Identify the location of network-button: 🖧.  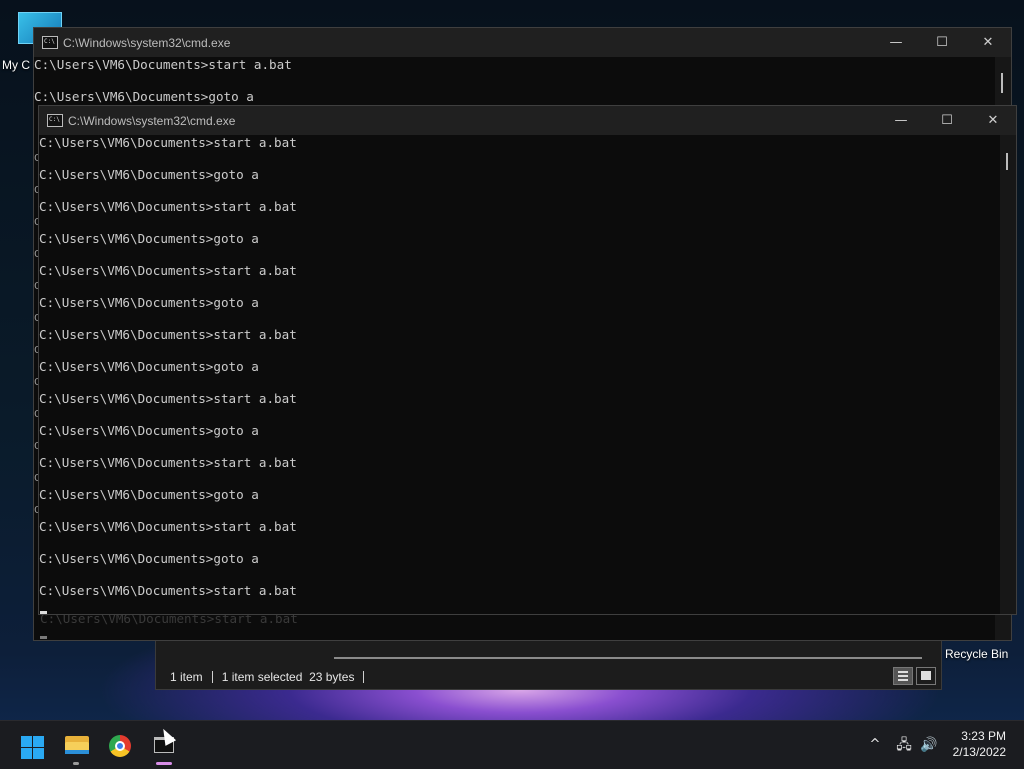
(904, 745).